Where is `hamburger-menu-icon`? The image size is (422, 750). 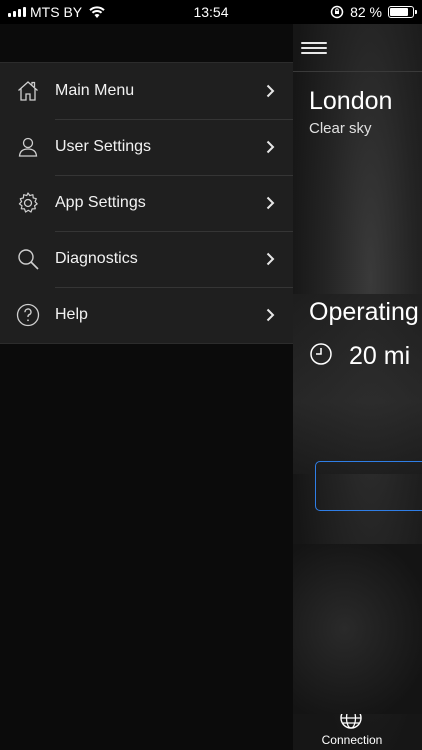 hamburger-menu-icon is located at coordinates (314, 48).